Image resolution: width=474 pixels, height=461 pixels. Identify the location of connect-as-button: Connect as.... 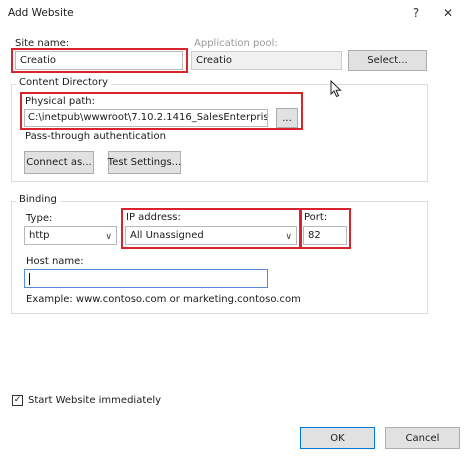
(59, 162).